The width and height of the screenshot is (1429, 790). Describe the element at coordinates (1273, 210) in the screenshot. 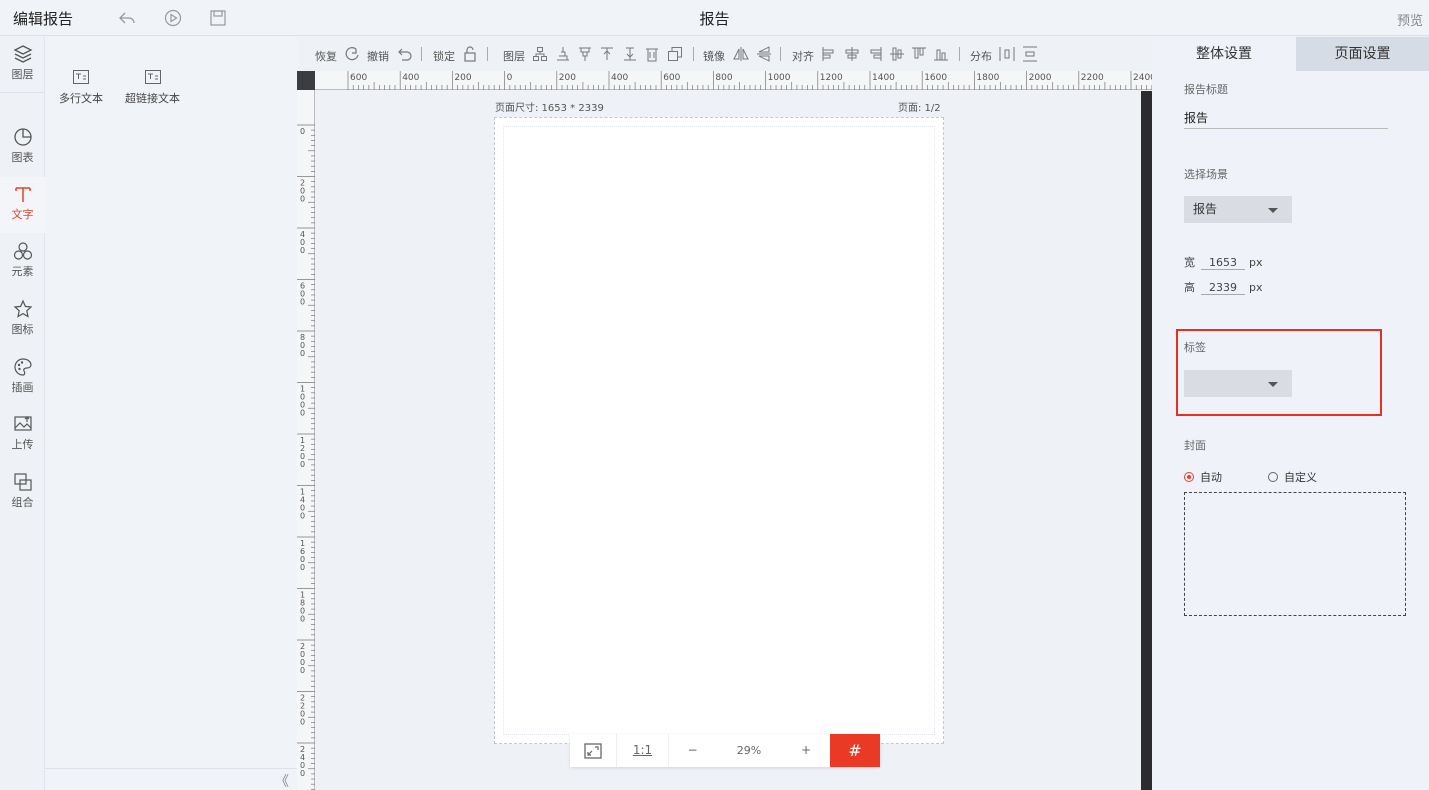

I see `caret-down-icon` at that location.